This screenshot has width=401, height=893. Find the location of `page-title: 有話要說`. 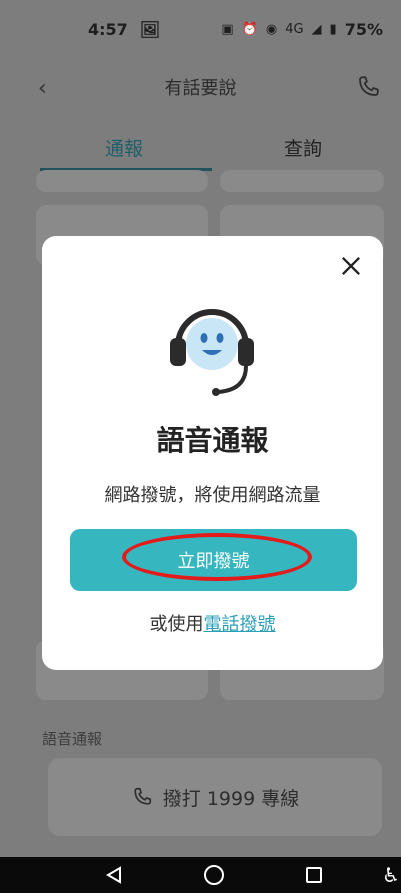

page-title: 有話要說 is located at coordinates (200, 88).